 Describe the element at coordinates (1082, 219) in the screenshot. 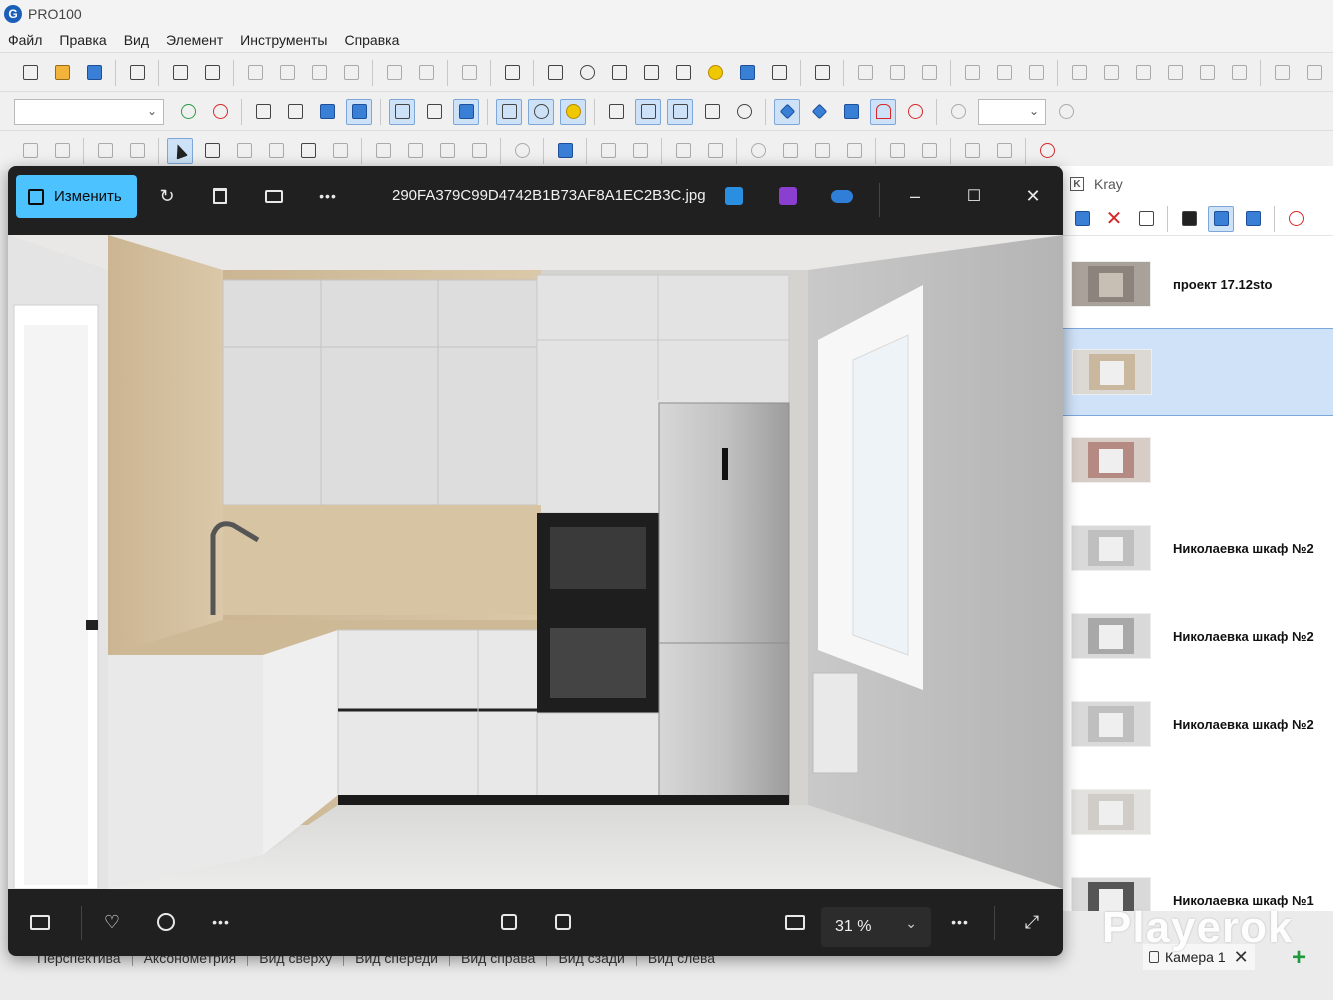

I see `save-icon` at that location.